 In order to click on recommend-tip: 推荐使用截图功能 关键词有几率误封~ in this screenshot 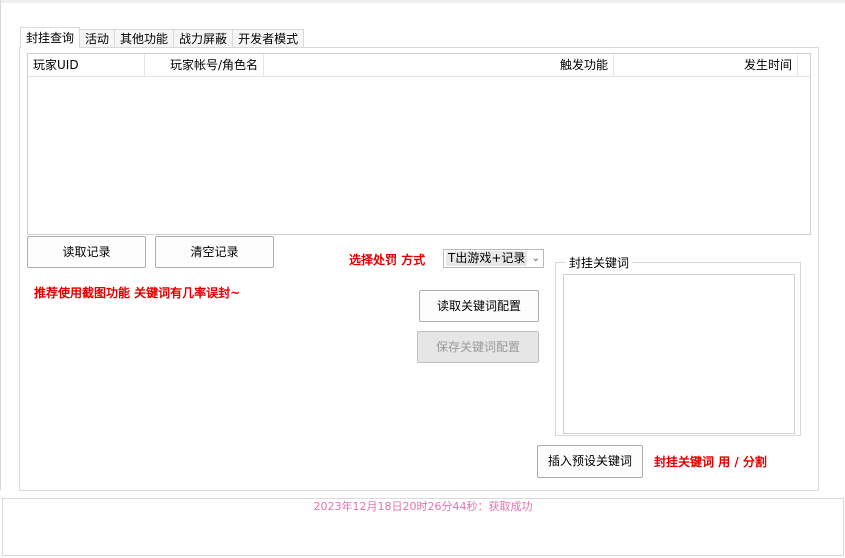, I will do `click(137, 293)`.